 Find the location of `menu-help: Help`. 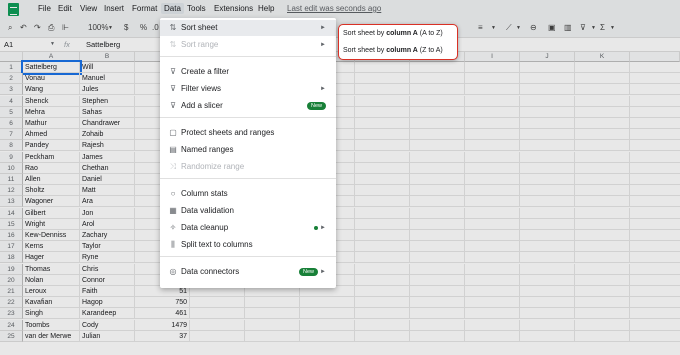

menu-help: Help is located at coordinates (266, 8).